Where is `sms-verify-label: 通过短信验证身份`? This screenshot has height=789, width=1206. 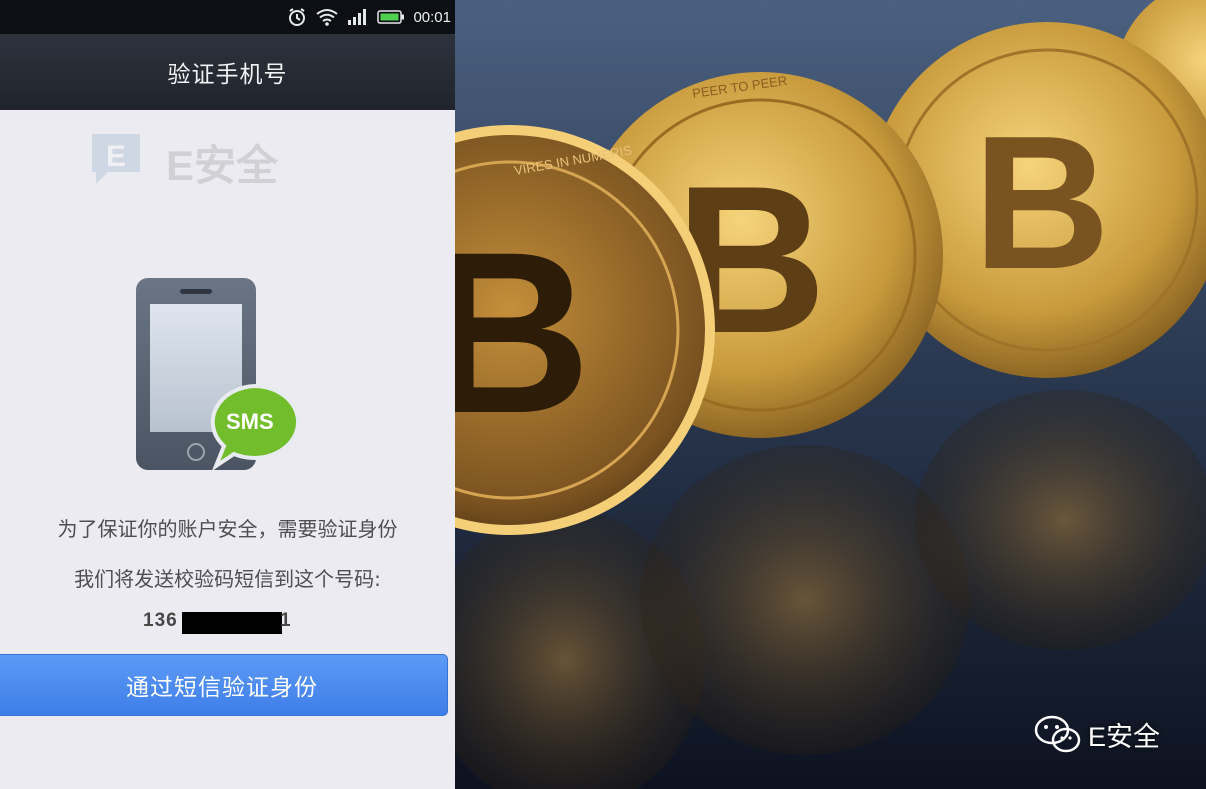
sms-verify-label: 通过短信验证身份 is located at coordinates (222, 688).